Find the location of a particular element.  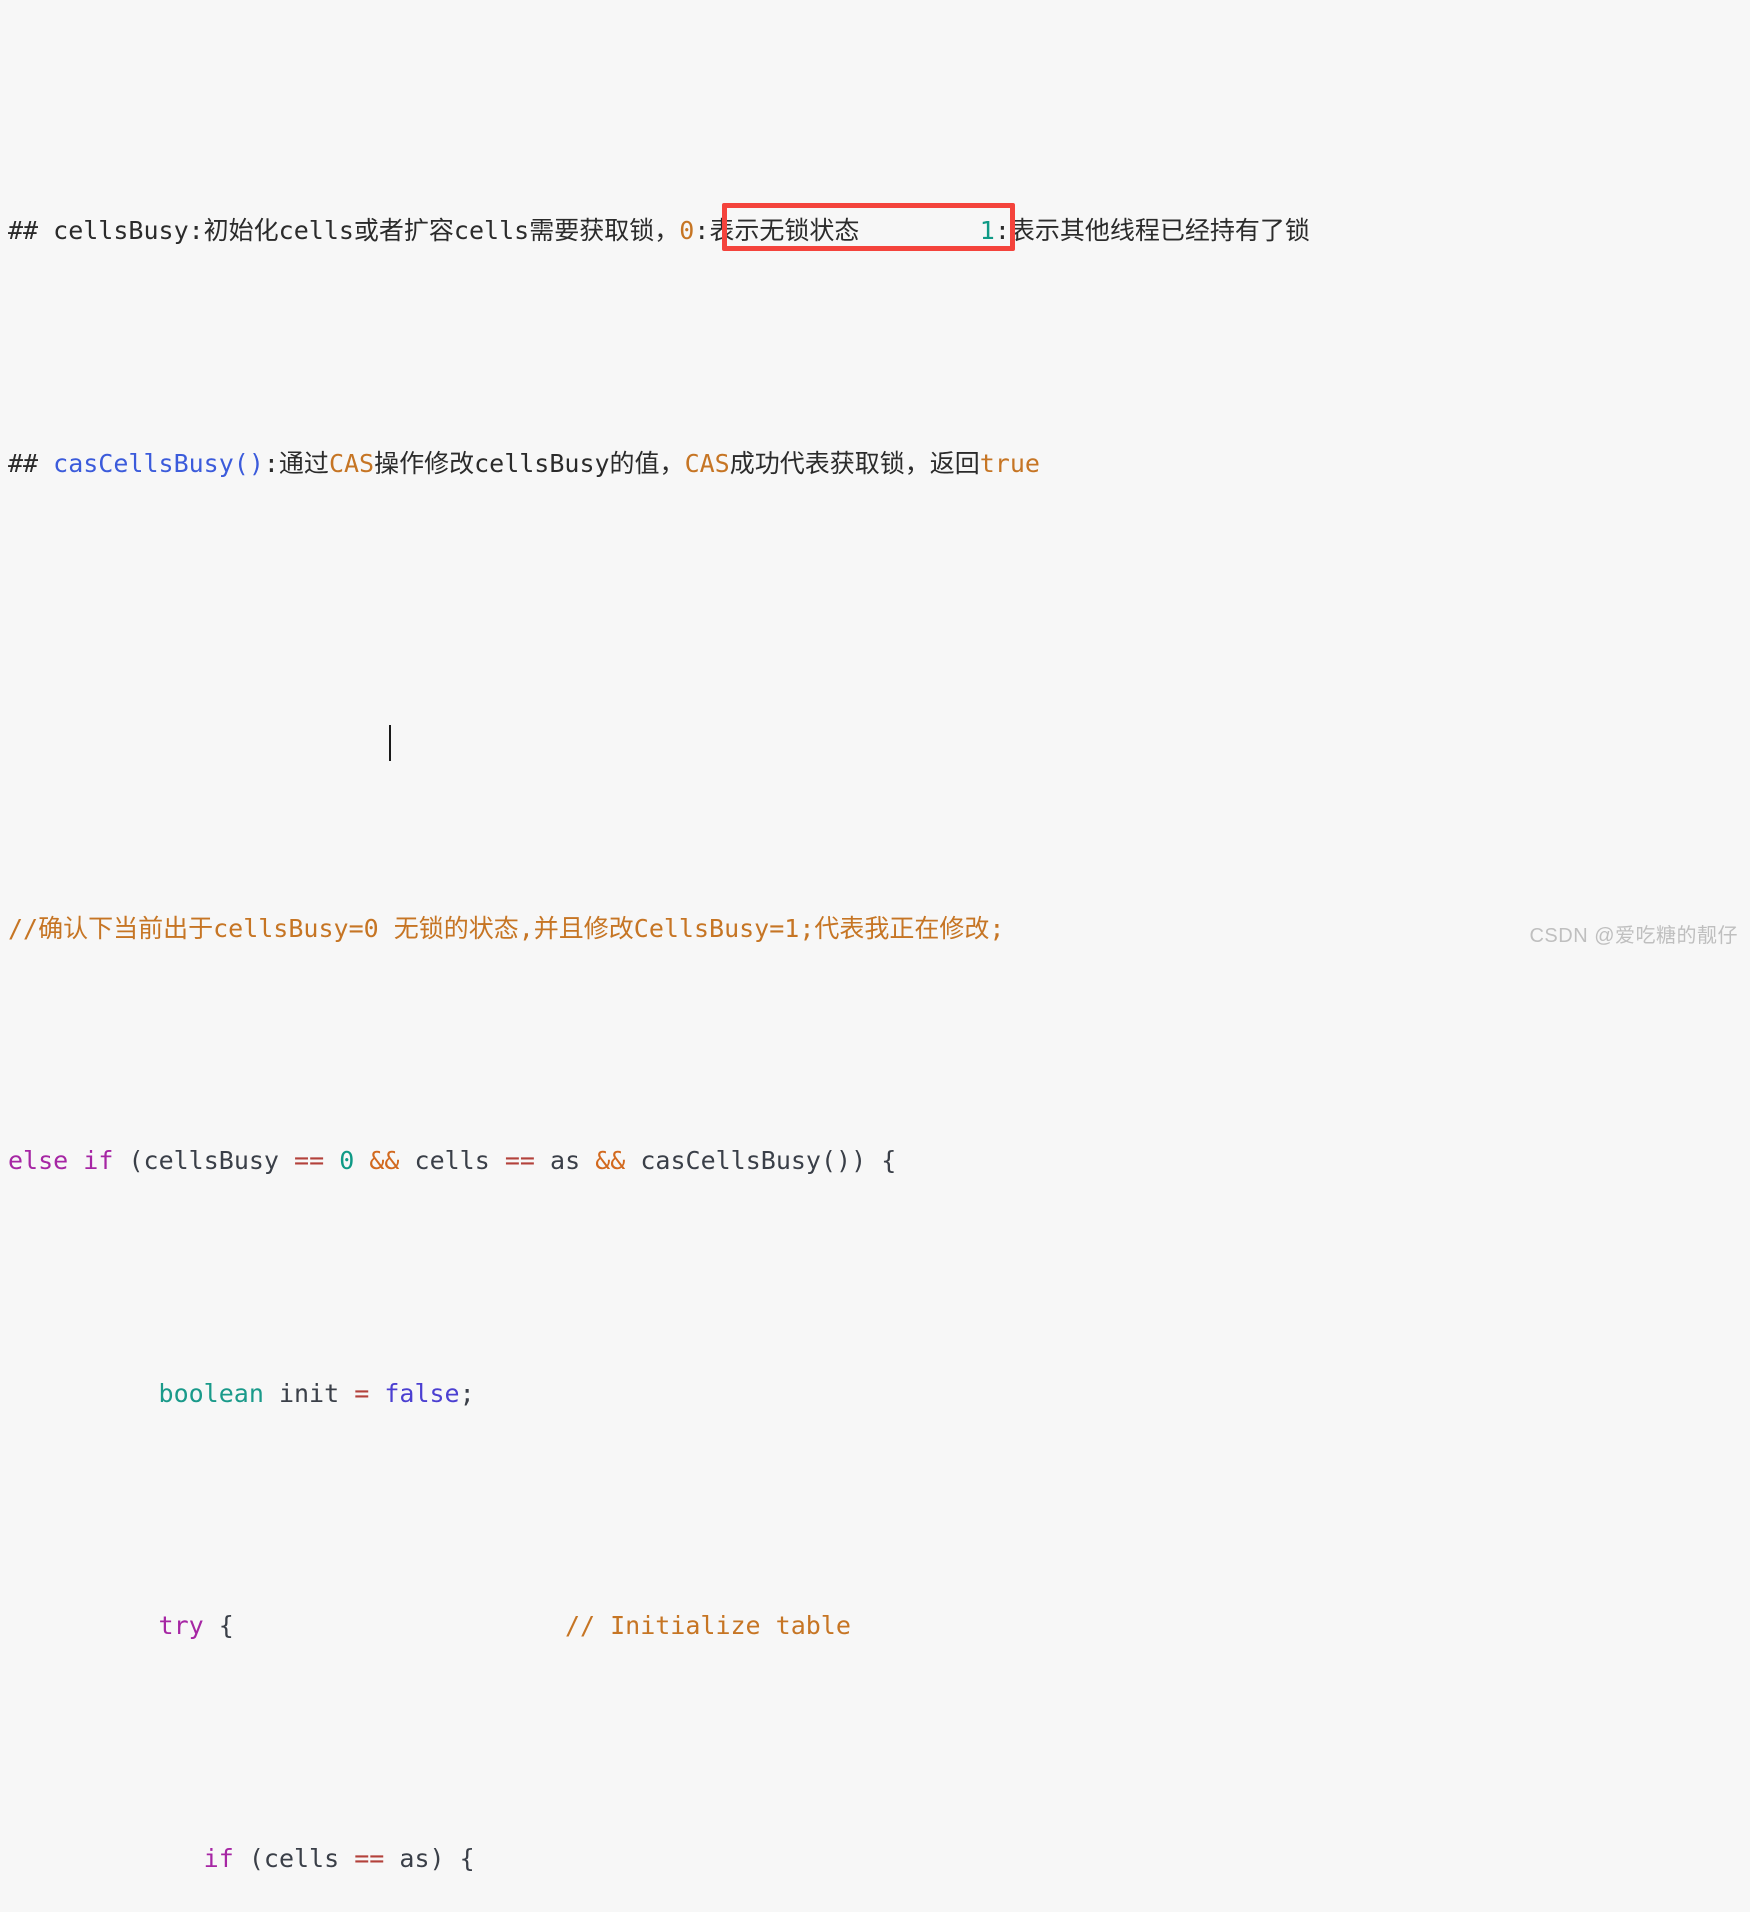

code-line-if-cells-as: if (cells == as) { is located at coordinates (873, 1859).